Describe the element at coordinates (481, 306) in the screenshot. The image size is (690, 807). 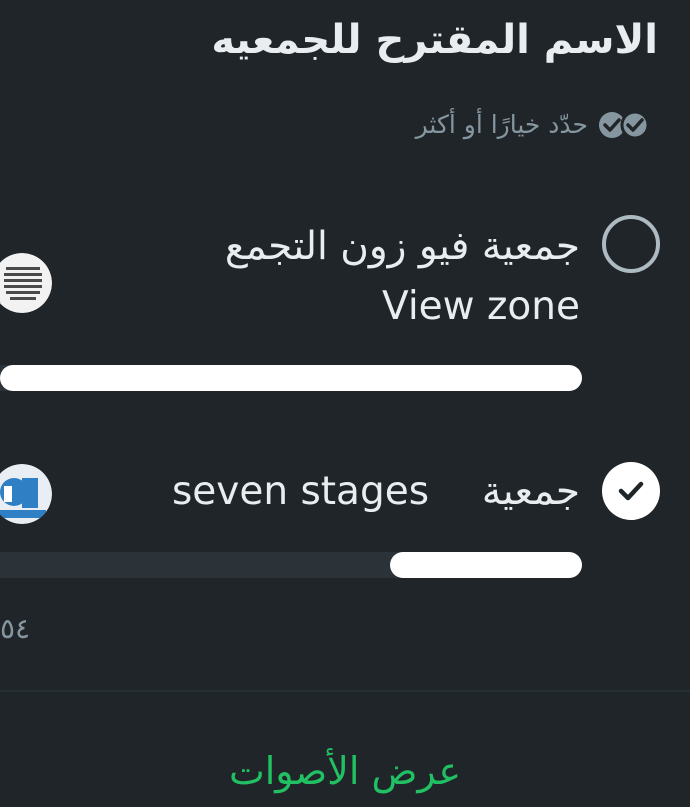
I see `option-label-line2-text: View zone` at that location.